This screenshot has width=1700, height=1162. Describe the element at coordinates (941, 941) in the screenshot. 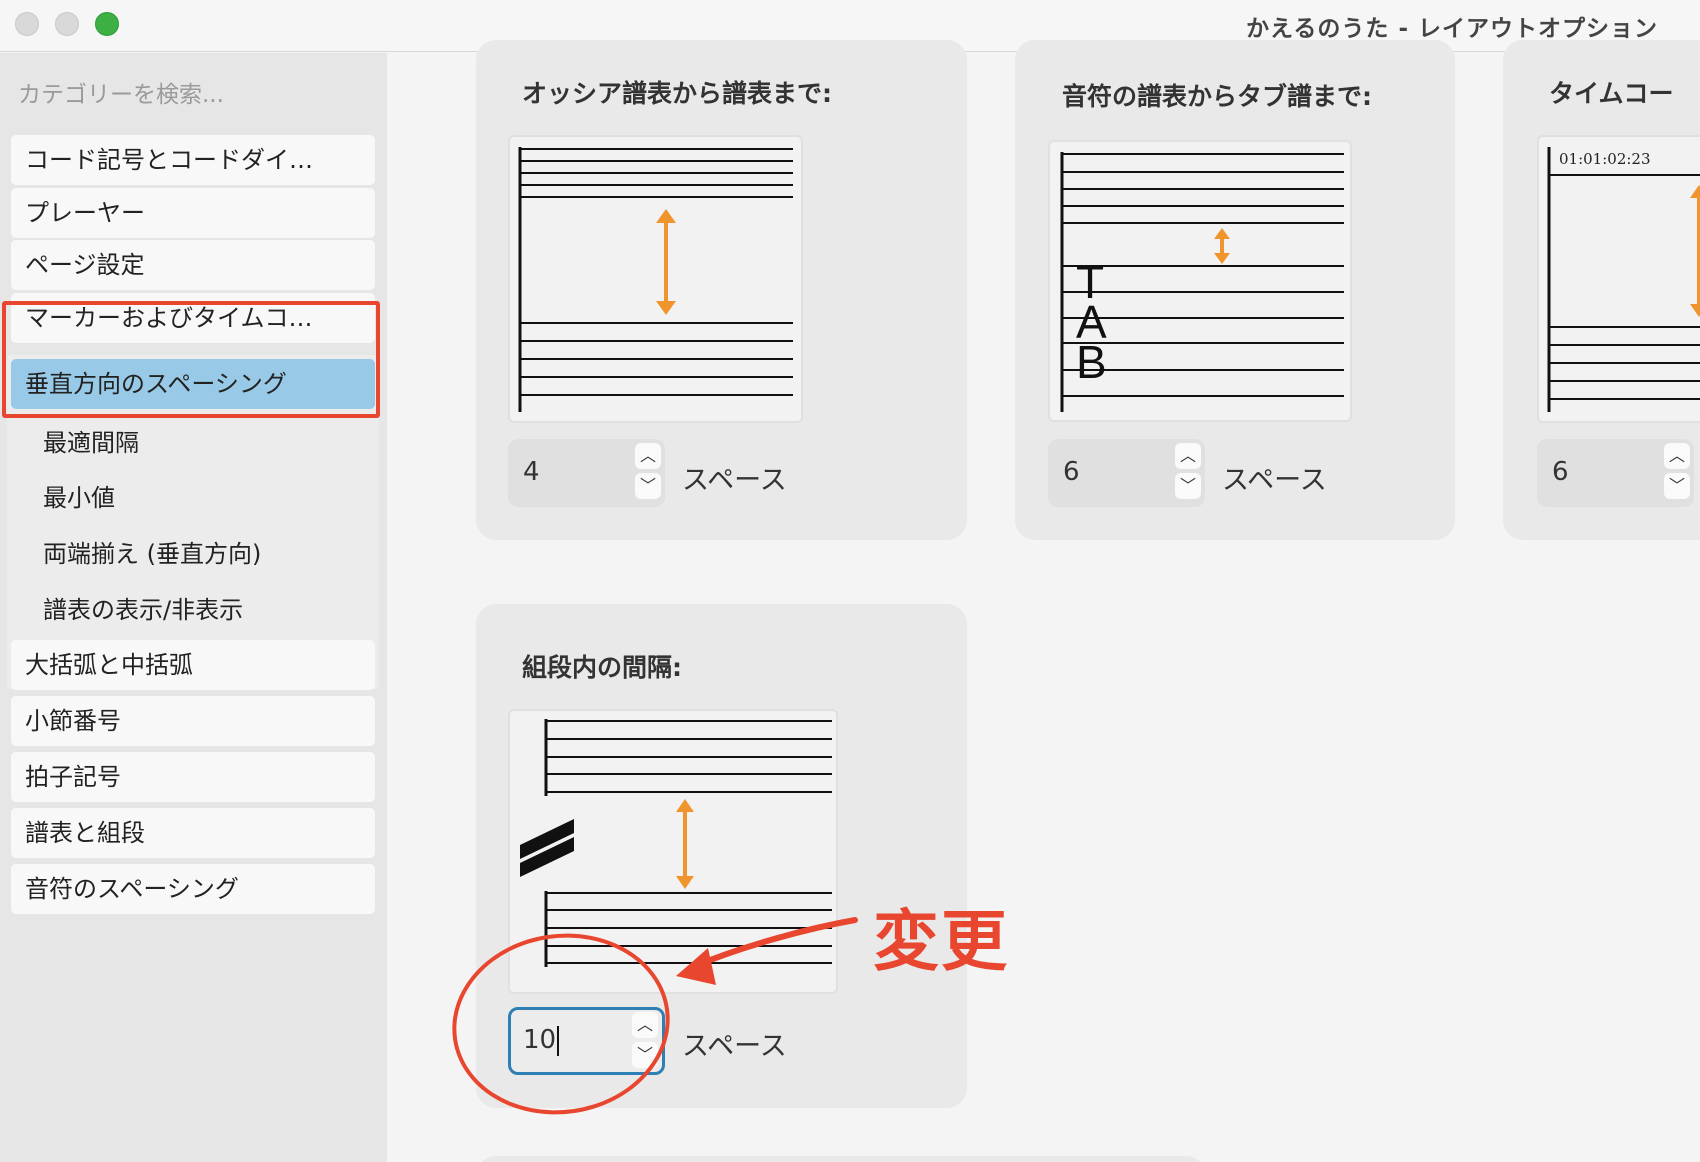

I see `annotation-text: 変更` at that location.